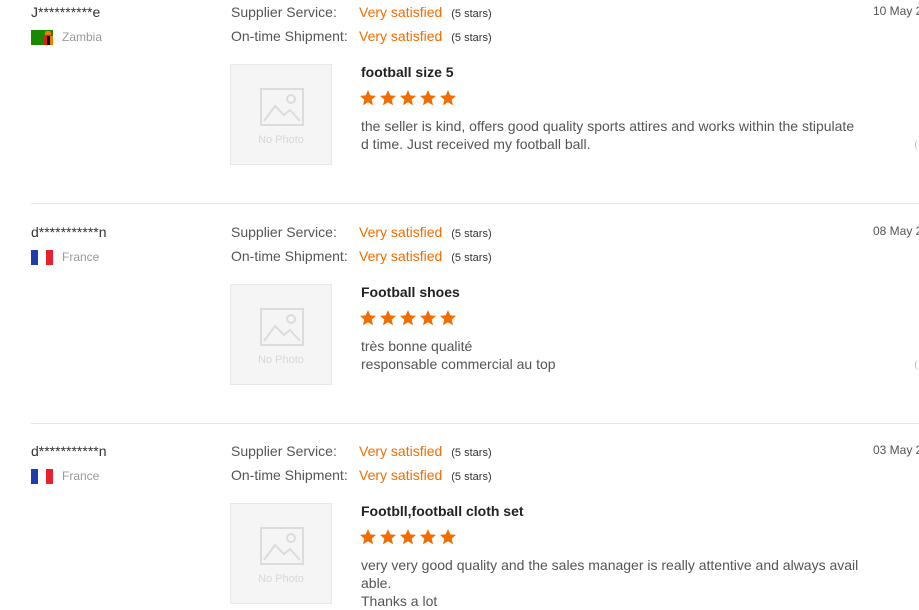 The image size is (919, 610). I want to click on comment-line: Thanks a lot, so click(399, 601).